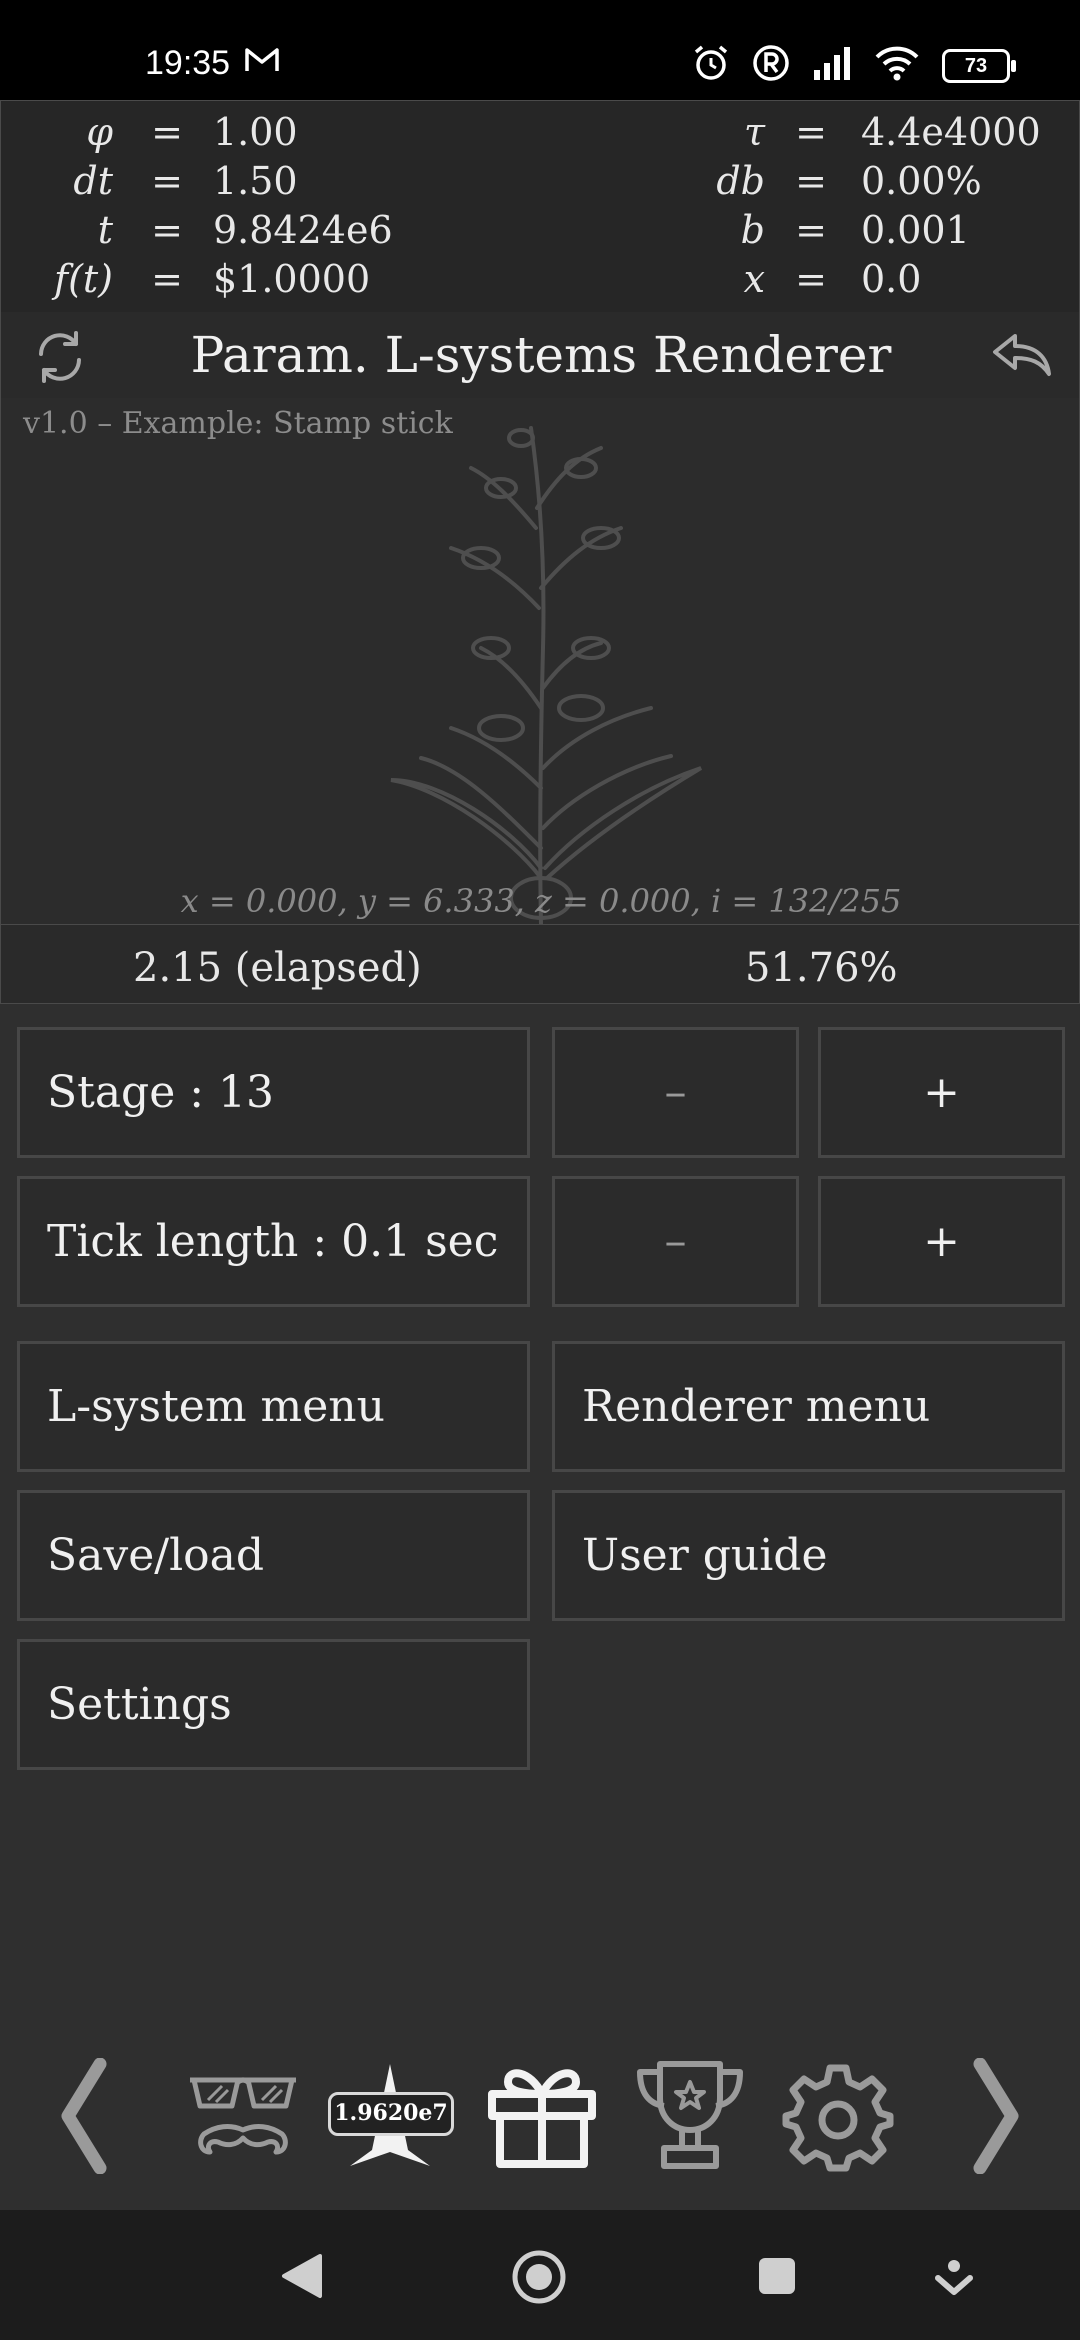 The width and height of the screenshot is (1080, 2340). I want to click on tick-decrement-button: –, so click(675, 1241).